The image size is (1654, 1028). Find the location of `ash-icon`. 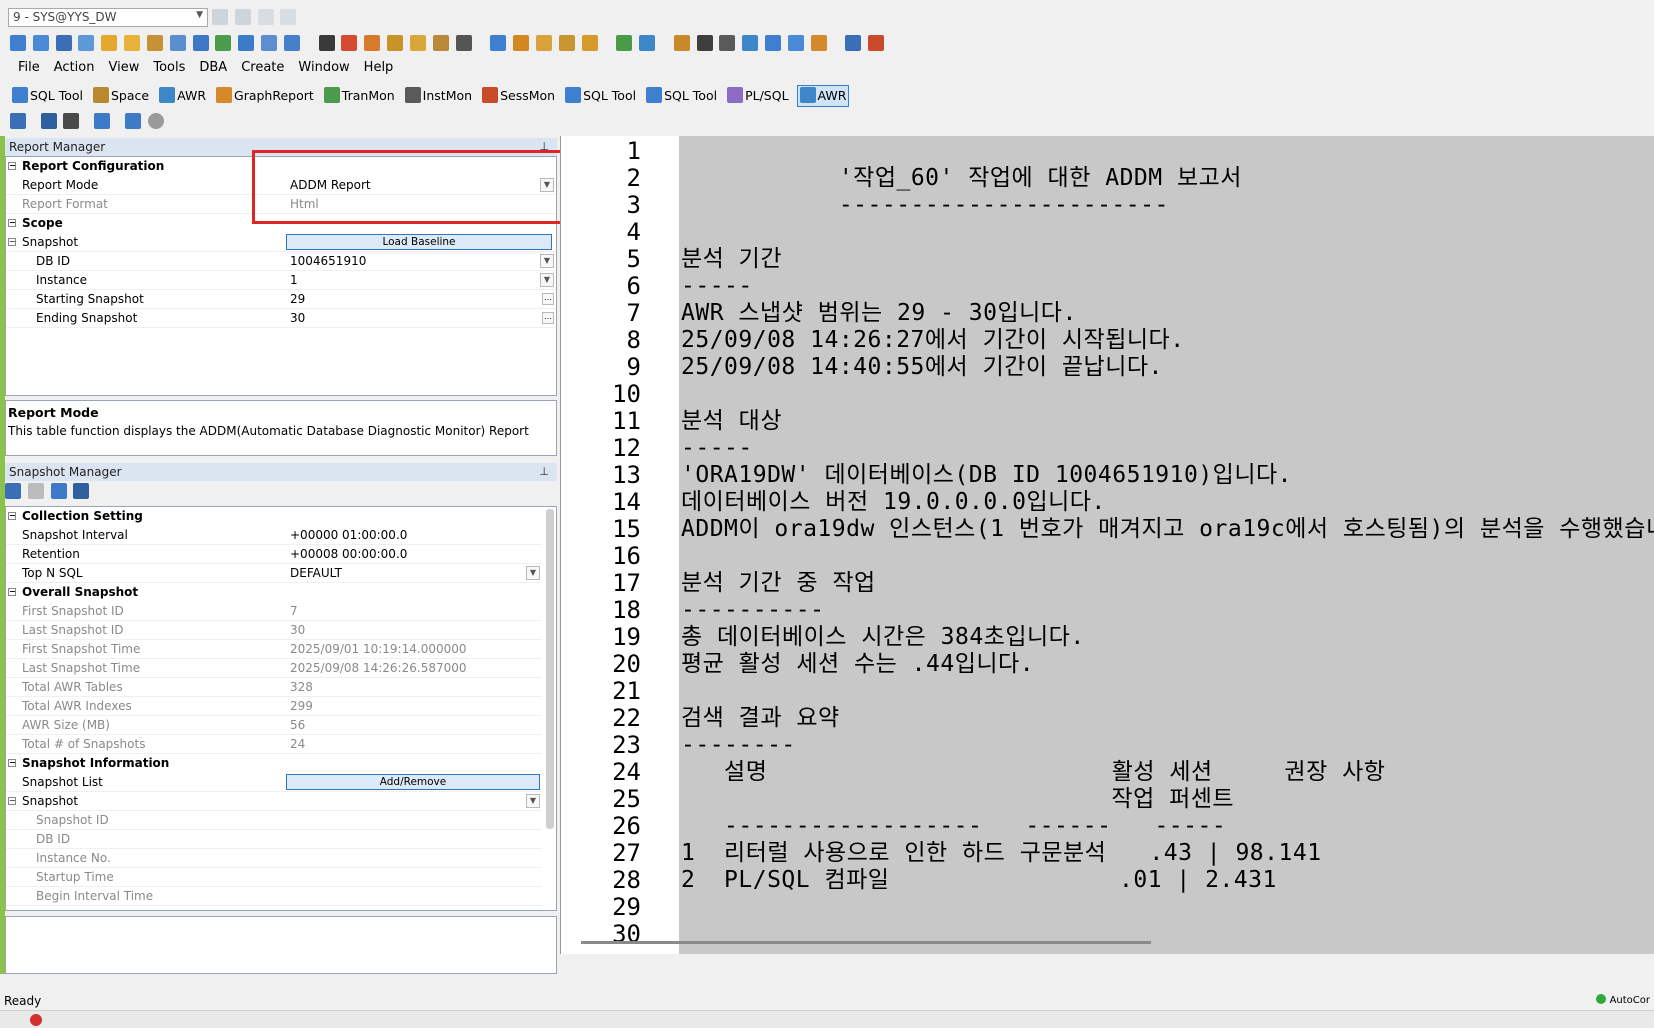

ash-icon is located at coordinates (463, 43).